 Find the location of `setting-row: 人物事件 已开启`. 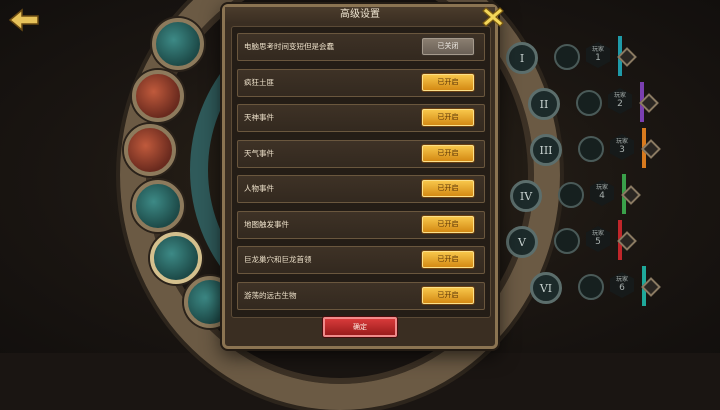

setting-row: 人物事件 已开启 is located at coordinates (361, 189).